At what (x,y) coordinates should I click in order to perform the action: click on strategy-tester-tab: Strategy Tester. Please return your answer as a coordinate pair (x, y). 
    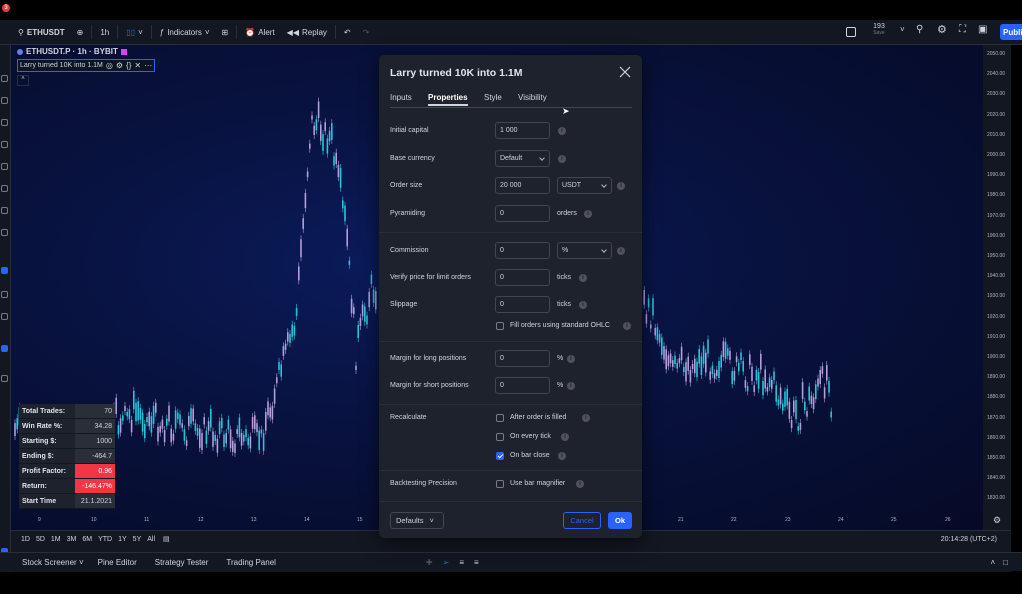
    Looking at the image, I should click on (173, 562).